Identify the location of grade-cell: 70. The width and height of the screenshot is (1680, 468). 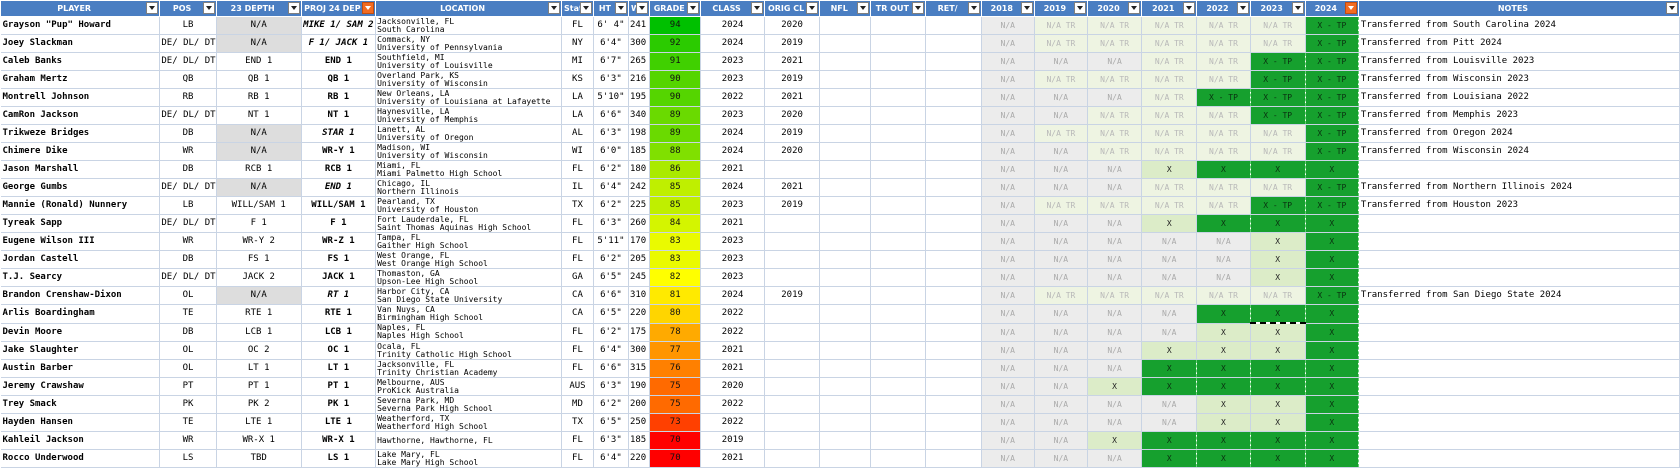
(675, 458).